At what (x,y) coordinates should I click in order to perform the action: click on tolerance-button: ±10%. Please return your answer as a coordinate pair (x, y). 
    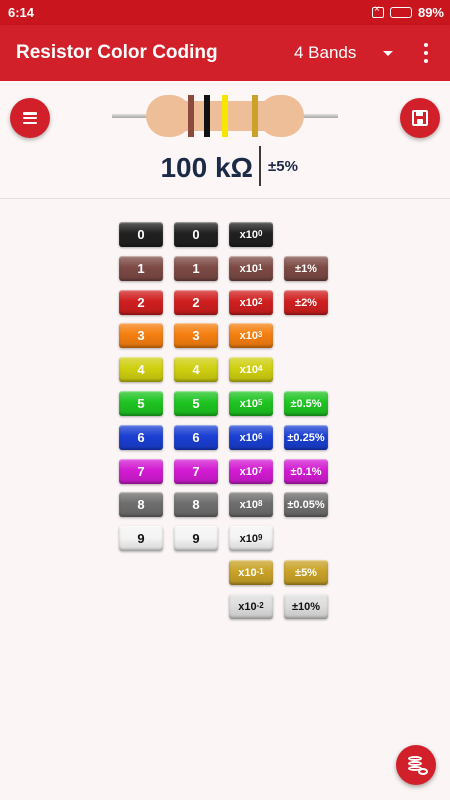
    Looking at the image, I should click on (306, 606).